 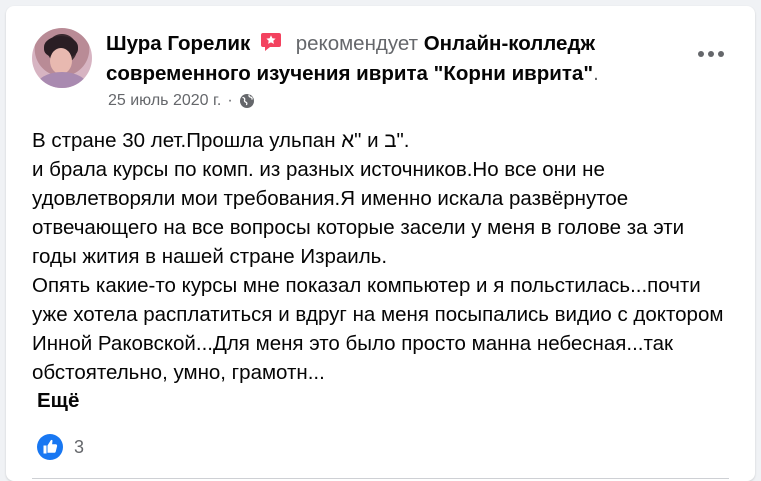 I want to click on like-icon, so click(x=50, y=447).